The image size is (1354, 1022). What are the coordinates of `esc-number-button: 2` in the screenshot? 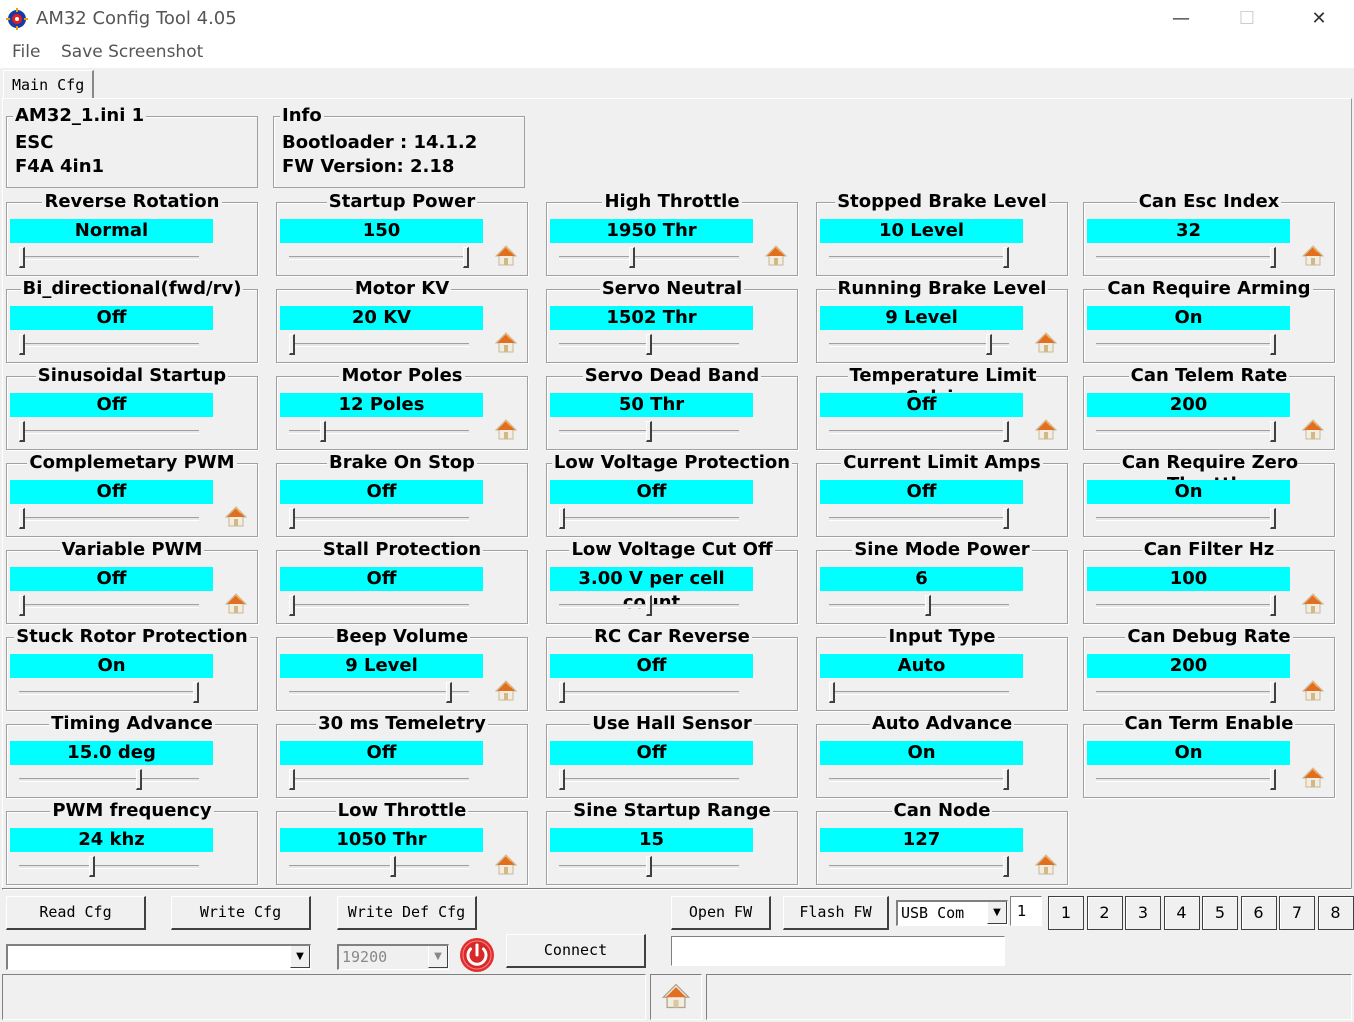 It's located at (1104, 913).